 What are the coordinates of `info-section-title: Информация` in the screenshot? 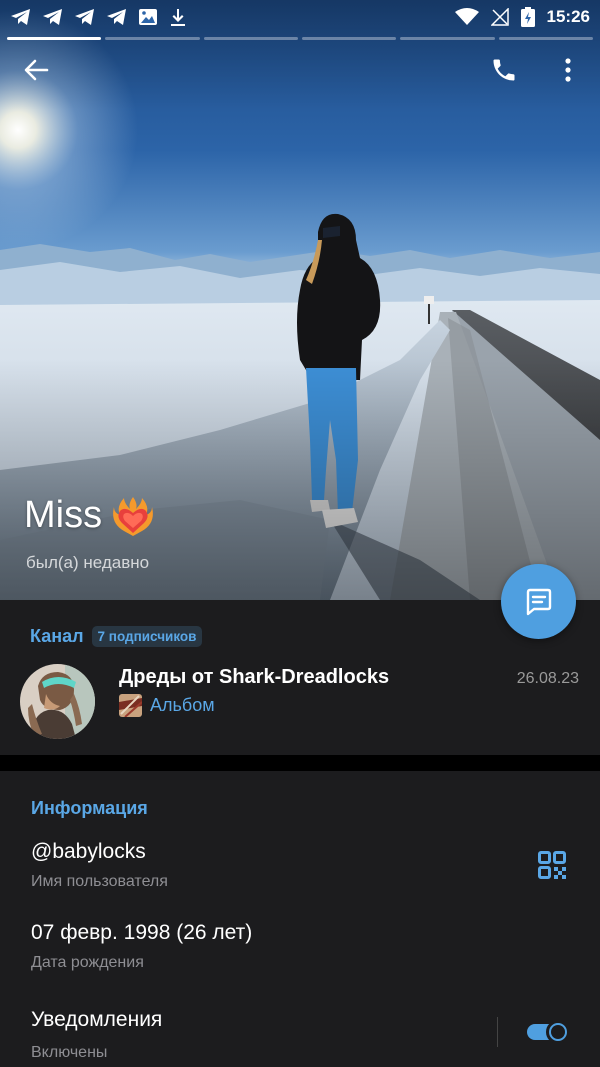 It's located at (89, 808).